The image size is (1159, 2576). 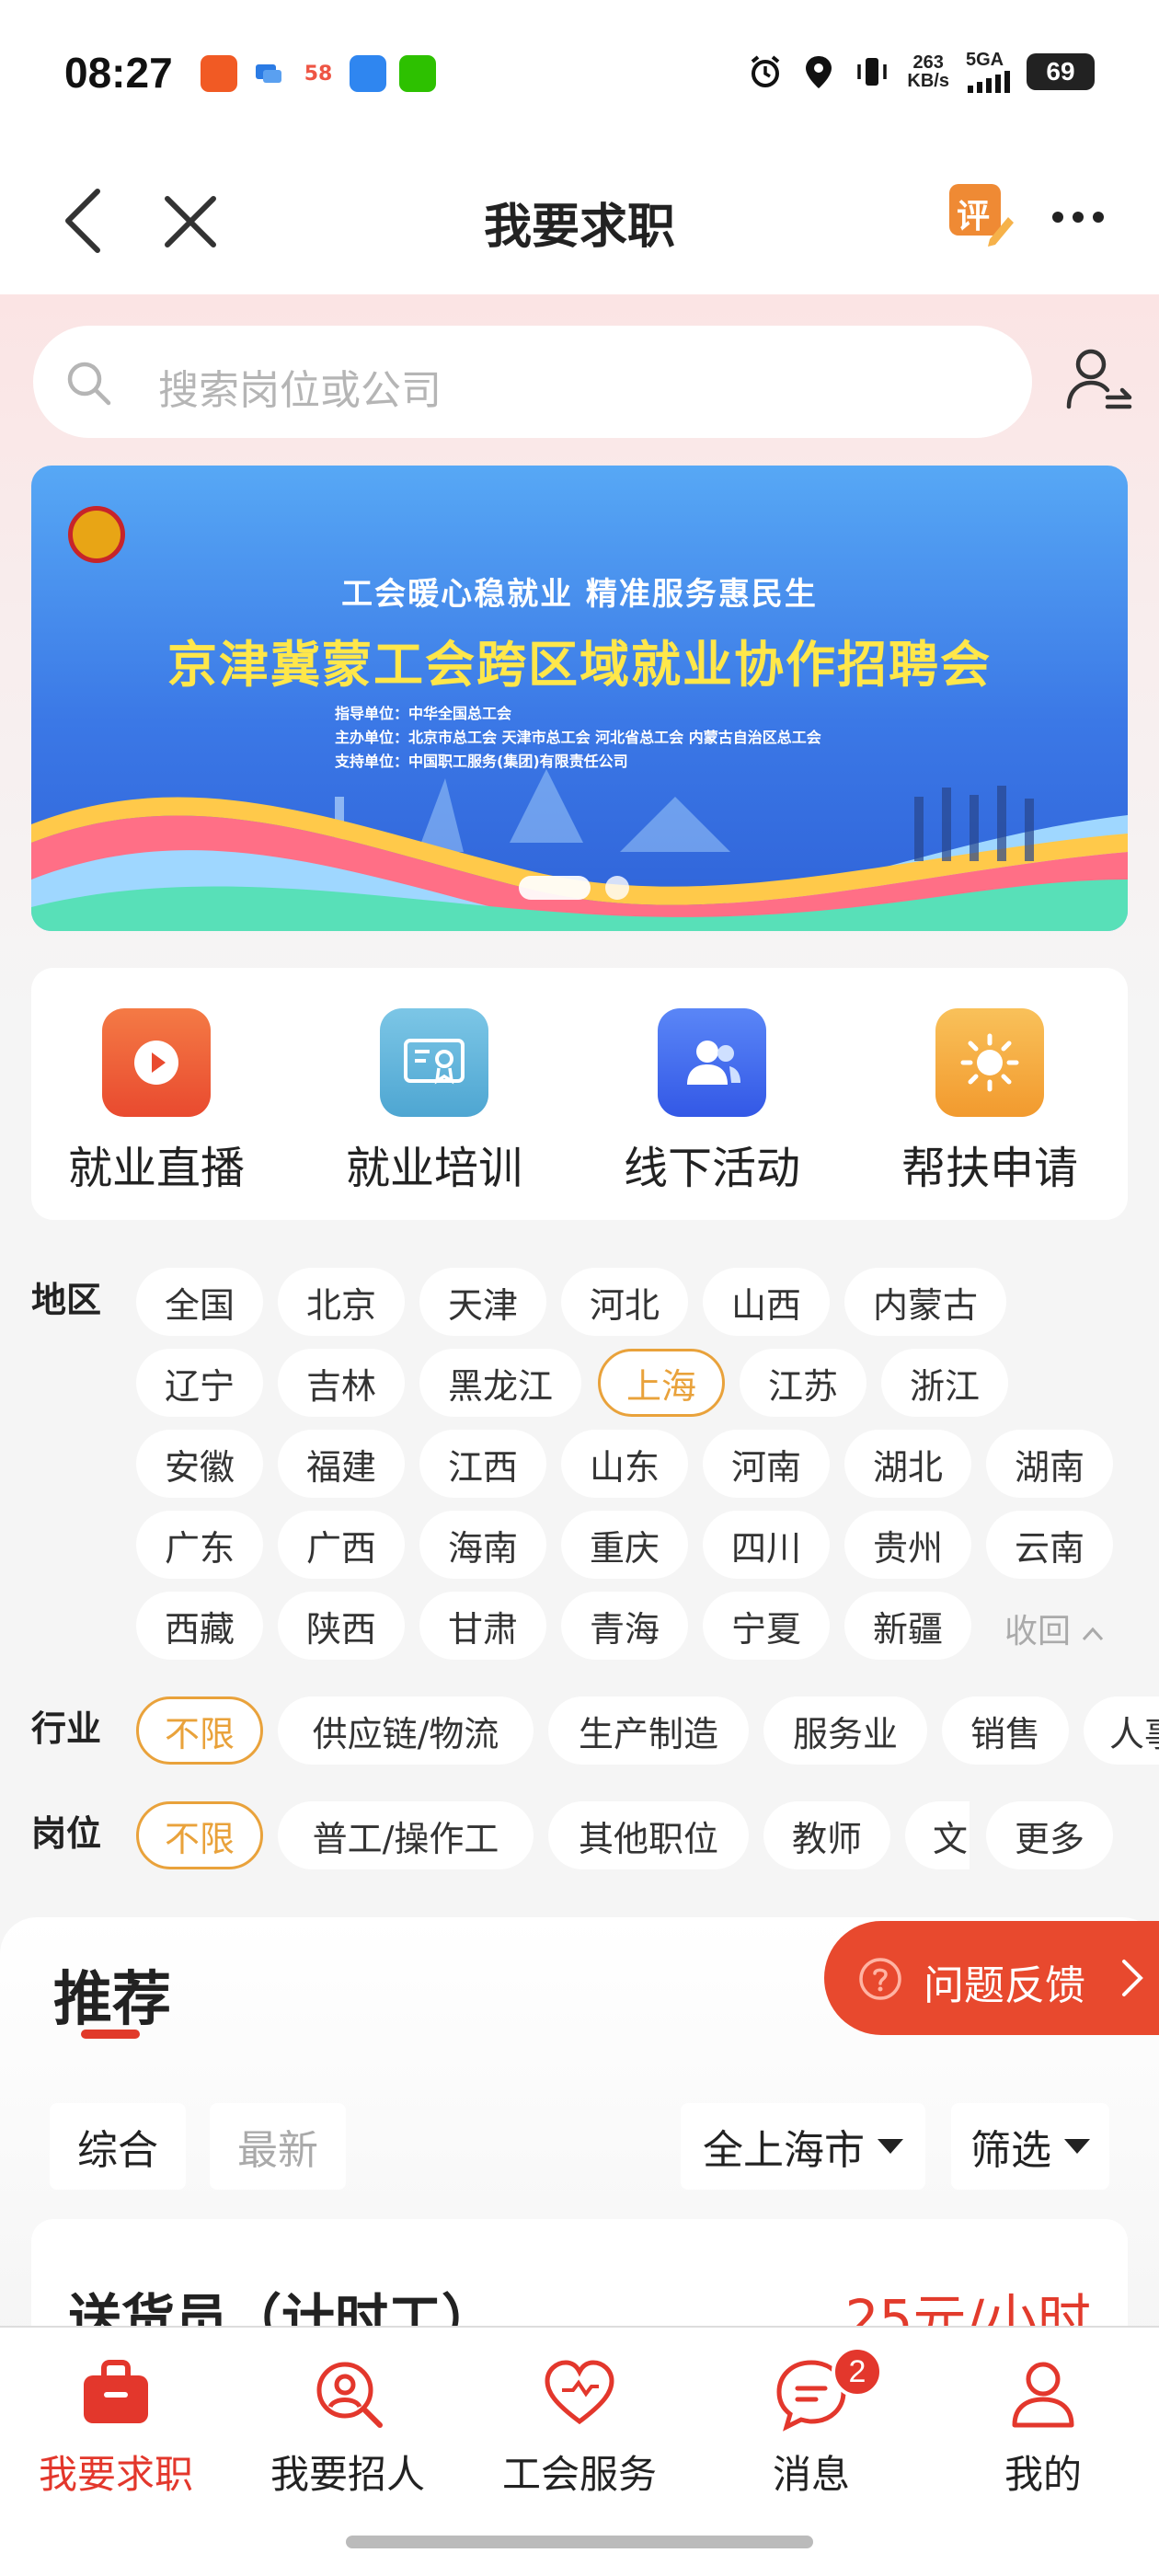 What do you see at coordinates (349, 2395) in the screenshot?
I see `person-search-icon` at bounding box center [349, 2395].